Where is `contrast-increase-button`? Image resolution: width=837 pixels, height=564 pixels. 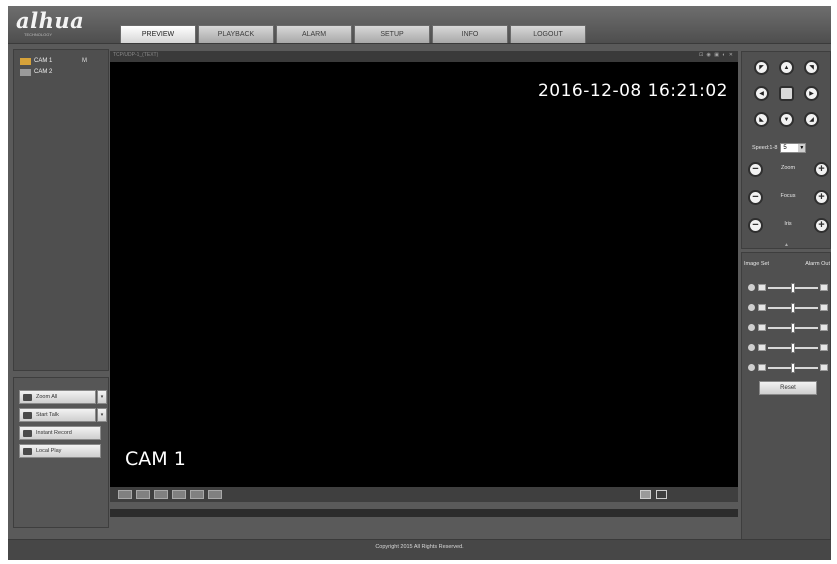 contrast-increase-button is located at coordinates (824, 307).